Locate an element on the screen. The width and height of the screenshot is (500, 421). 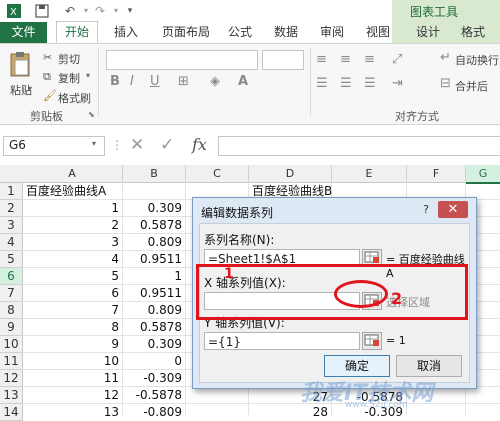
tab-home: 开始 is located at coordinates (77, 32).